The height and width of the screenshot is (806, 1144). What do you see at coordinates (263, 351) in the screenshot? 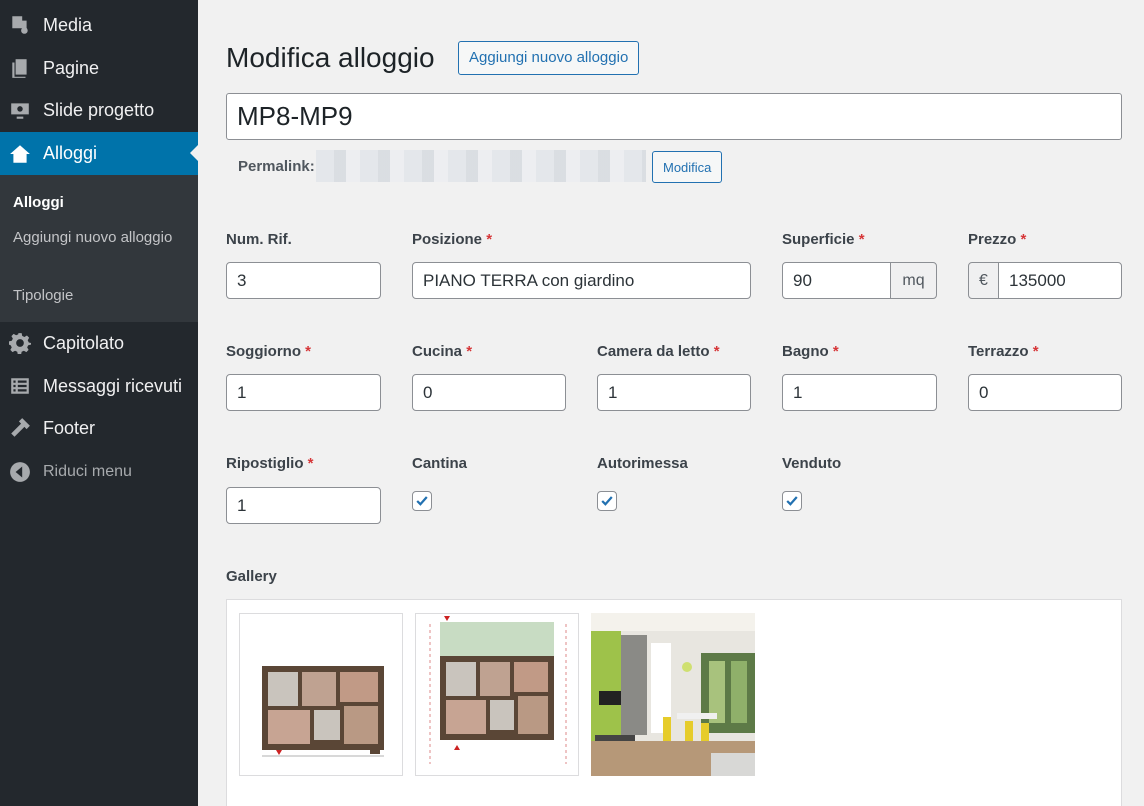
I see `soggiorno-label-text: Soggiorno` at bounding box center [263, 351].